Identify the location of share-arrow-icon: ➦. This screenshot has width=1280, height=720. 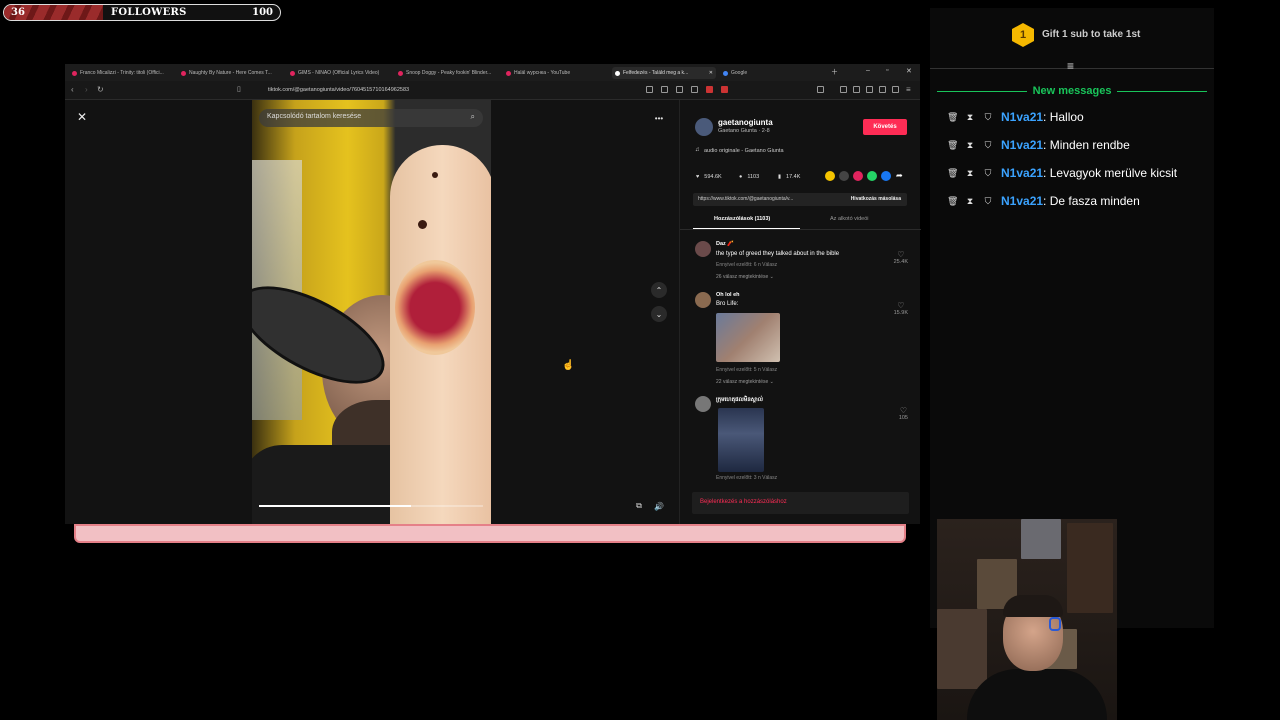
(899, 175).